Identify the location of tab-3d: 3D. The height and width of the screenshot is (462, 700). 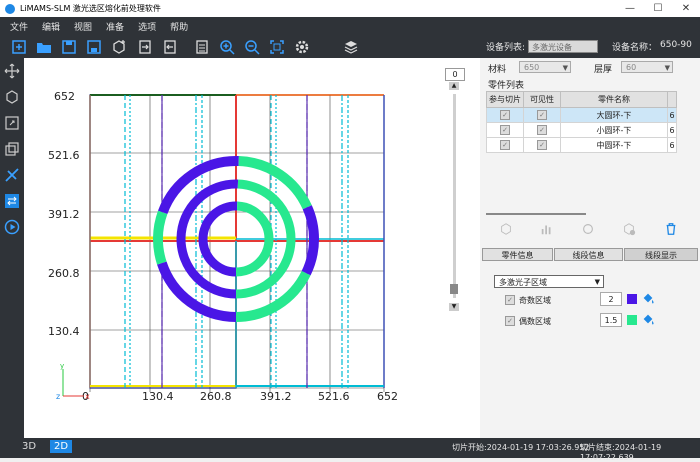
(29, 446).